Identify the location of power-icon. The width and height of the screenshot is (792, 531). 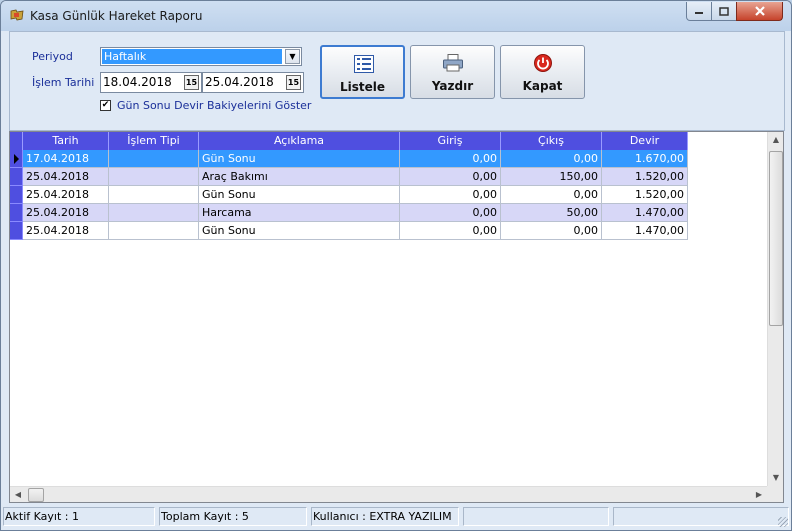
(543, 63).